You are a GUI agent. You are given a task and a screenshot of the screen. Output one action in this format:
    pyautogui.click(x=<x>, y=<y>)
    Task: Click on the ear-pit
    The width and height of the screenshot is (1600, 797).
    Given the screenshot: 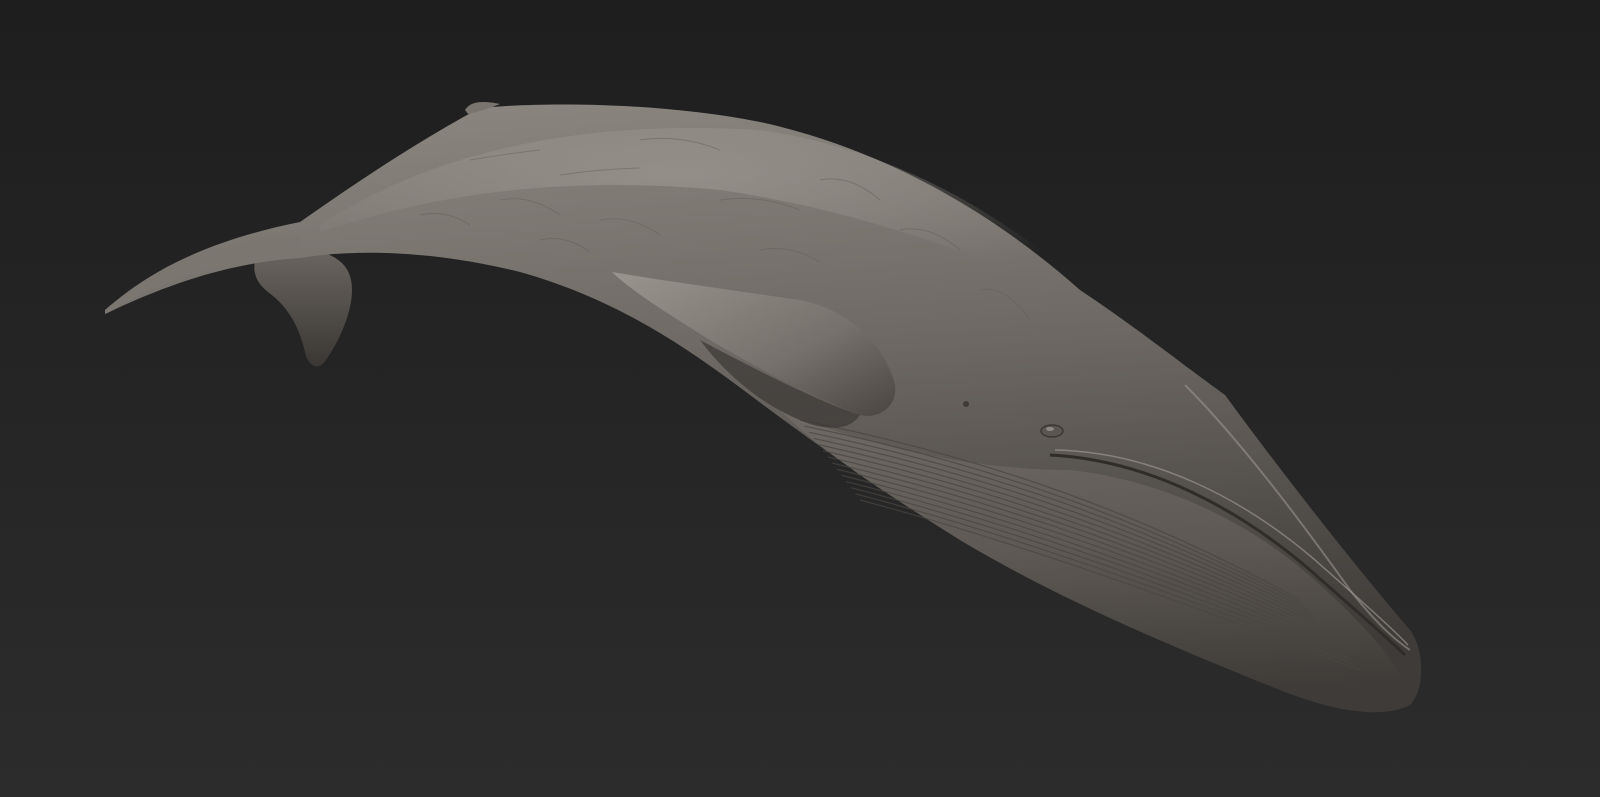 What is the action you would take?
    pyautogui.click(x=966, y=404)
    